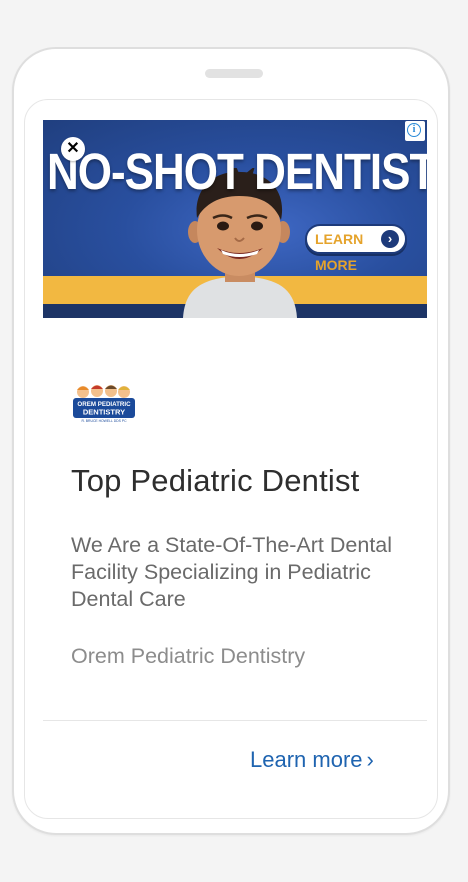  Describe the element at coordinates (235, 720) in the screenshot. I see `divider` at that location.